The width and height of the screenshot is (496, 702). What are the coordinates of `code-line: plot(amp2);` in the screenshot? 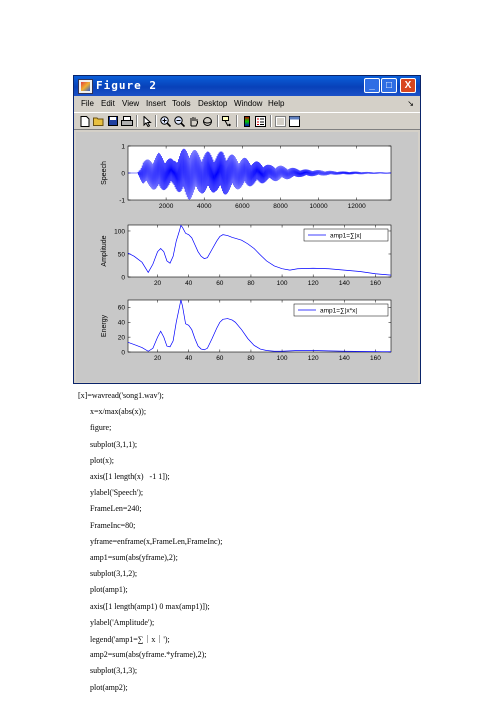 It's located at (109, 687).